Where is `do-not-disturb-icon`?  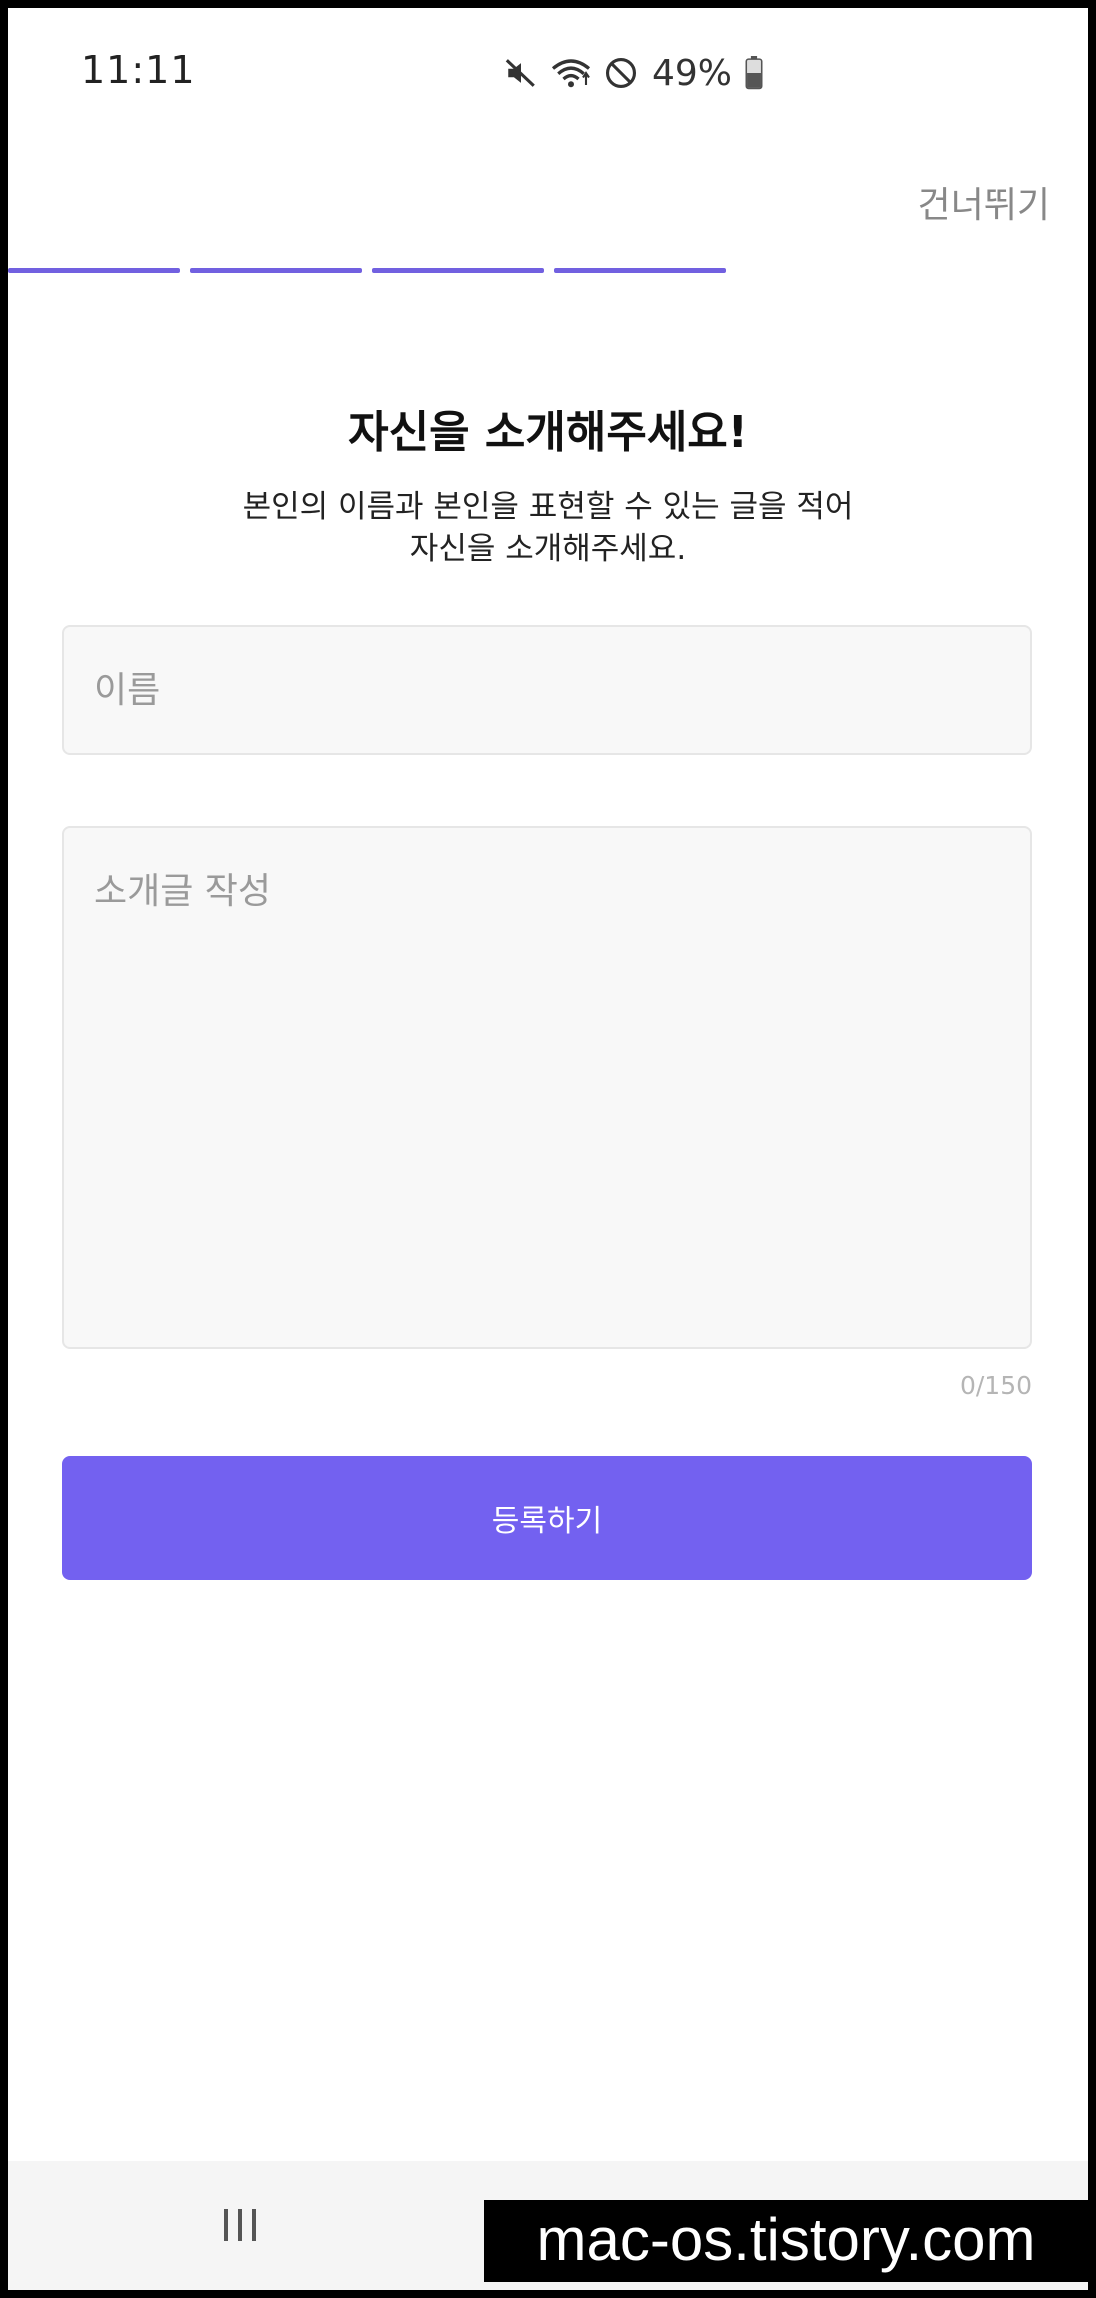
do-not-disturb-icon is located at coordinates (621, 73).